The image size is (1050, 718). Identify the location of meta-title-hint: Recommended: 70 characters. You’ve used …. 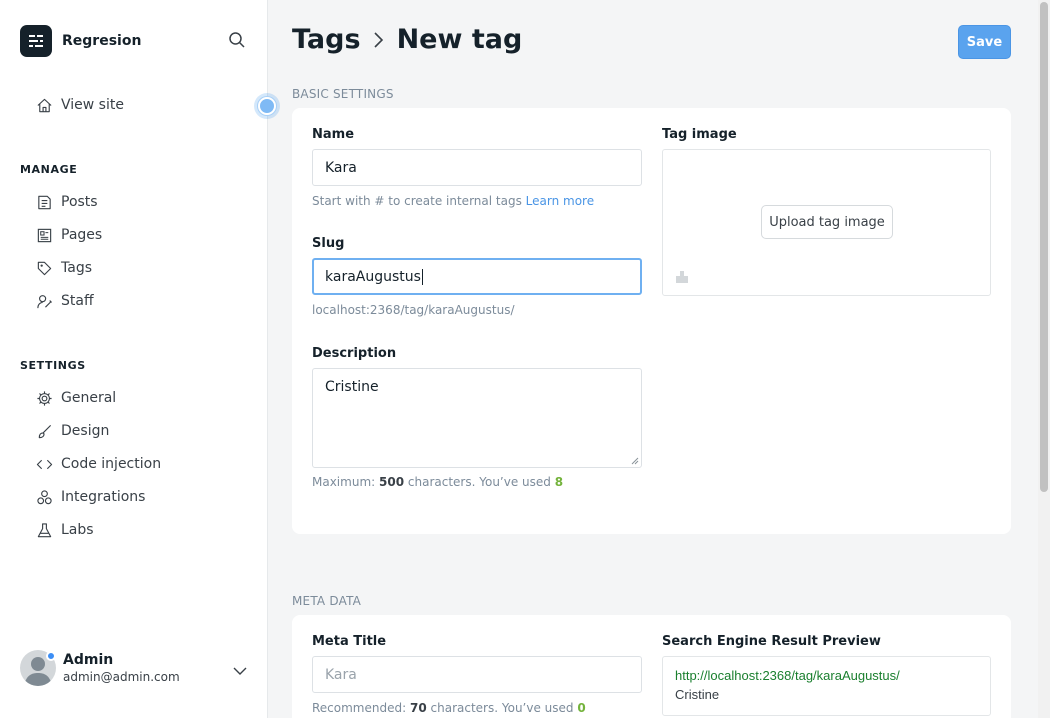
(449, 708).